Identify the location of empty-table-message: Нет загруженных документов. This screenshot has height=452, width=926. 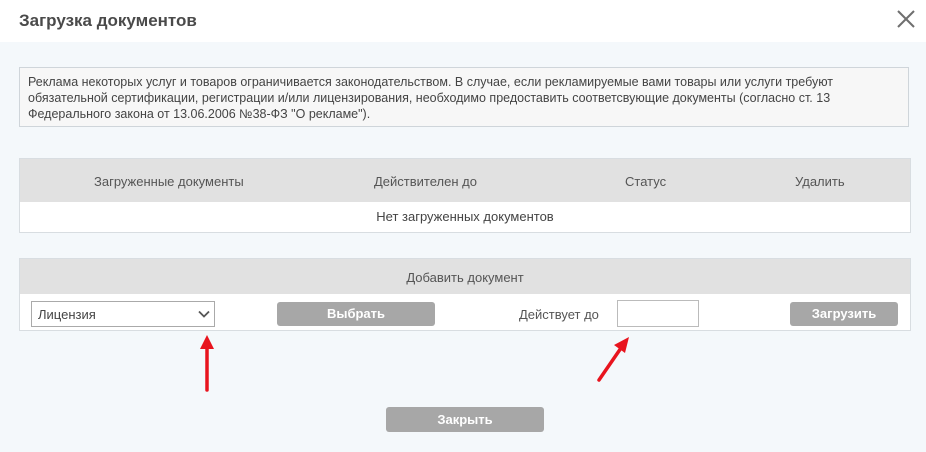
(465, 216).